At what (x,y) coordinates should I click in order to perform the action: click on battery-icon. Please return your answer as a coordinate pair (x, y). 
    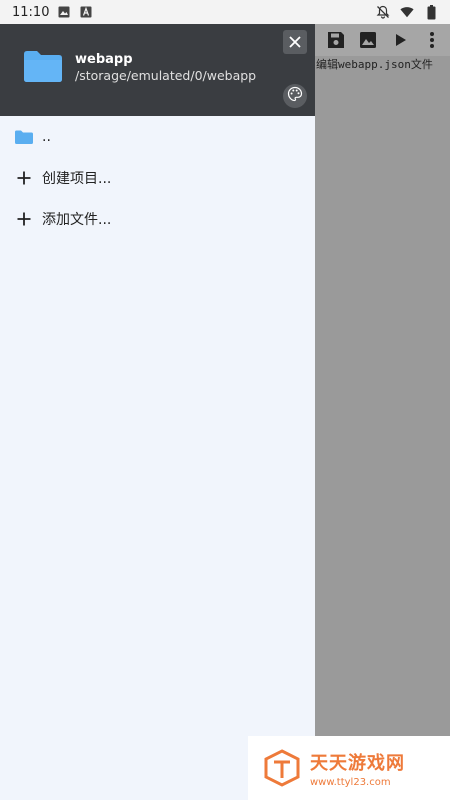
    Looking at the image, I should click on (431, 11).